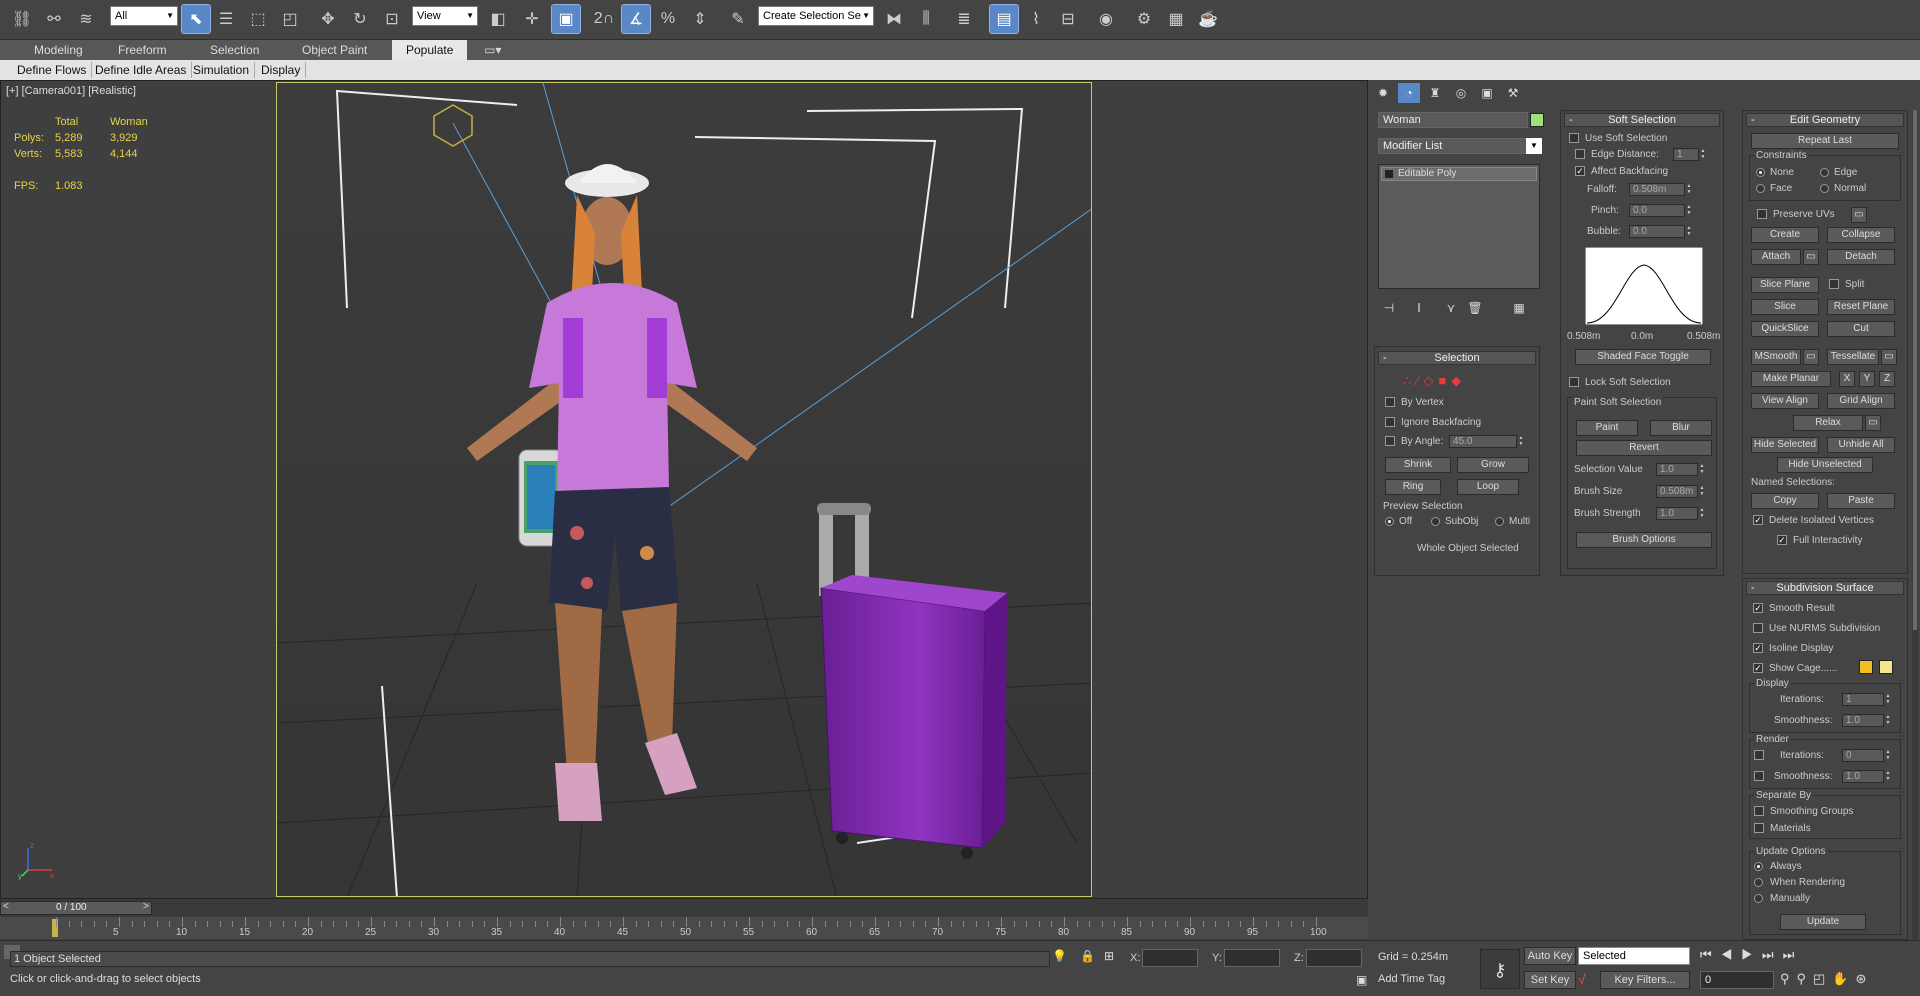 The height and width of the screenshot is (996, 1920). What do you see at coordinates (1828, 423) in the screenshot?
I see `relax-button: Relax` at bounding box center [1828, 423].